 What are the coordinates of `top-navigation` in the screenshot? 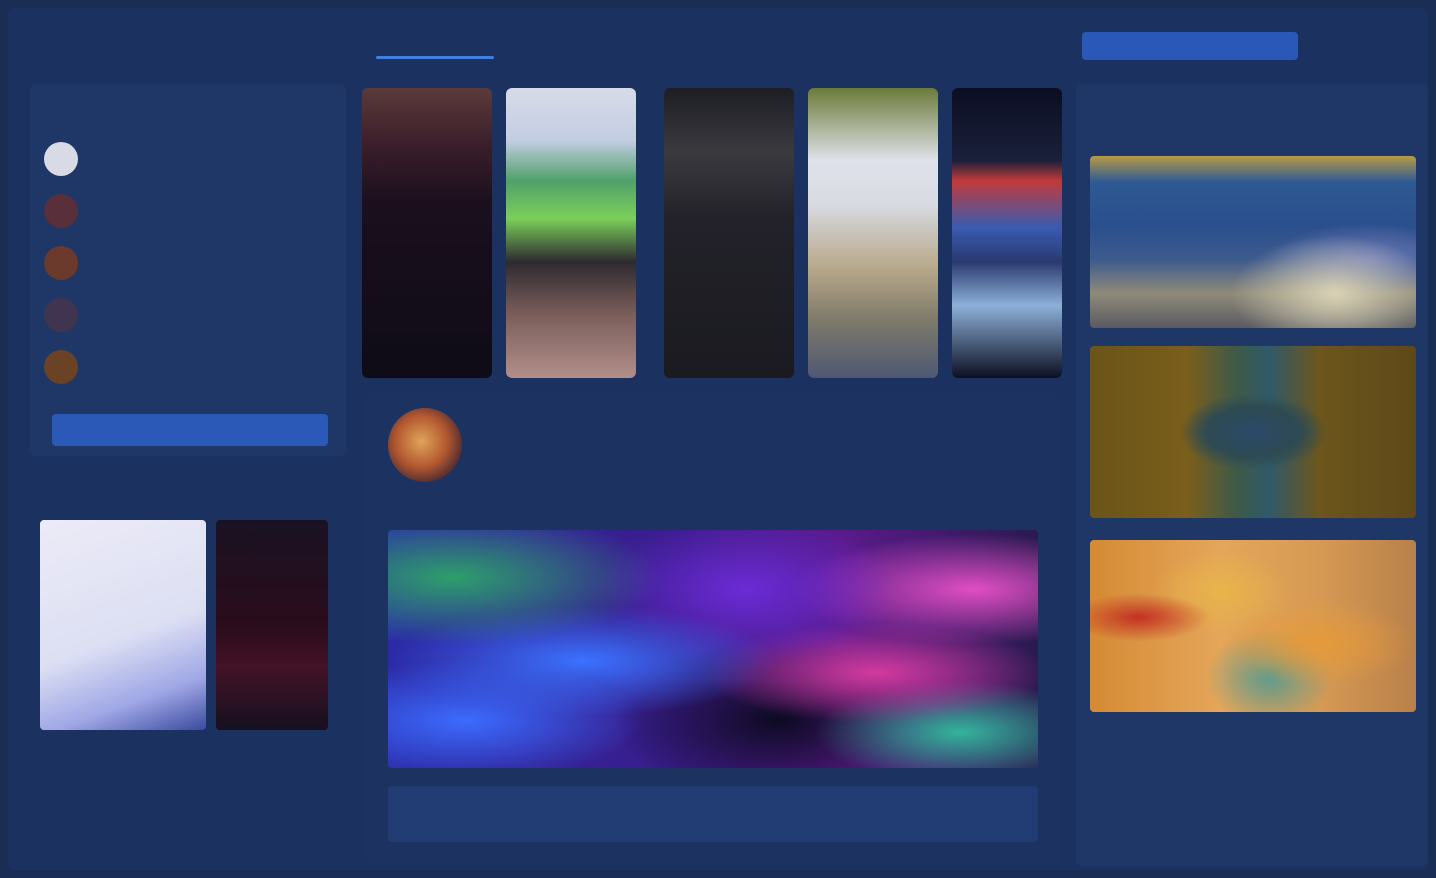 It's located at (718, 39).